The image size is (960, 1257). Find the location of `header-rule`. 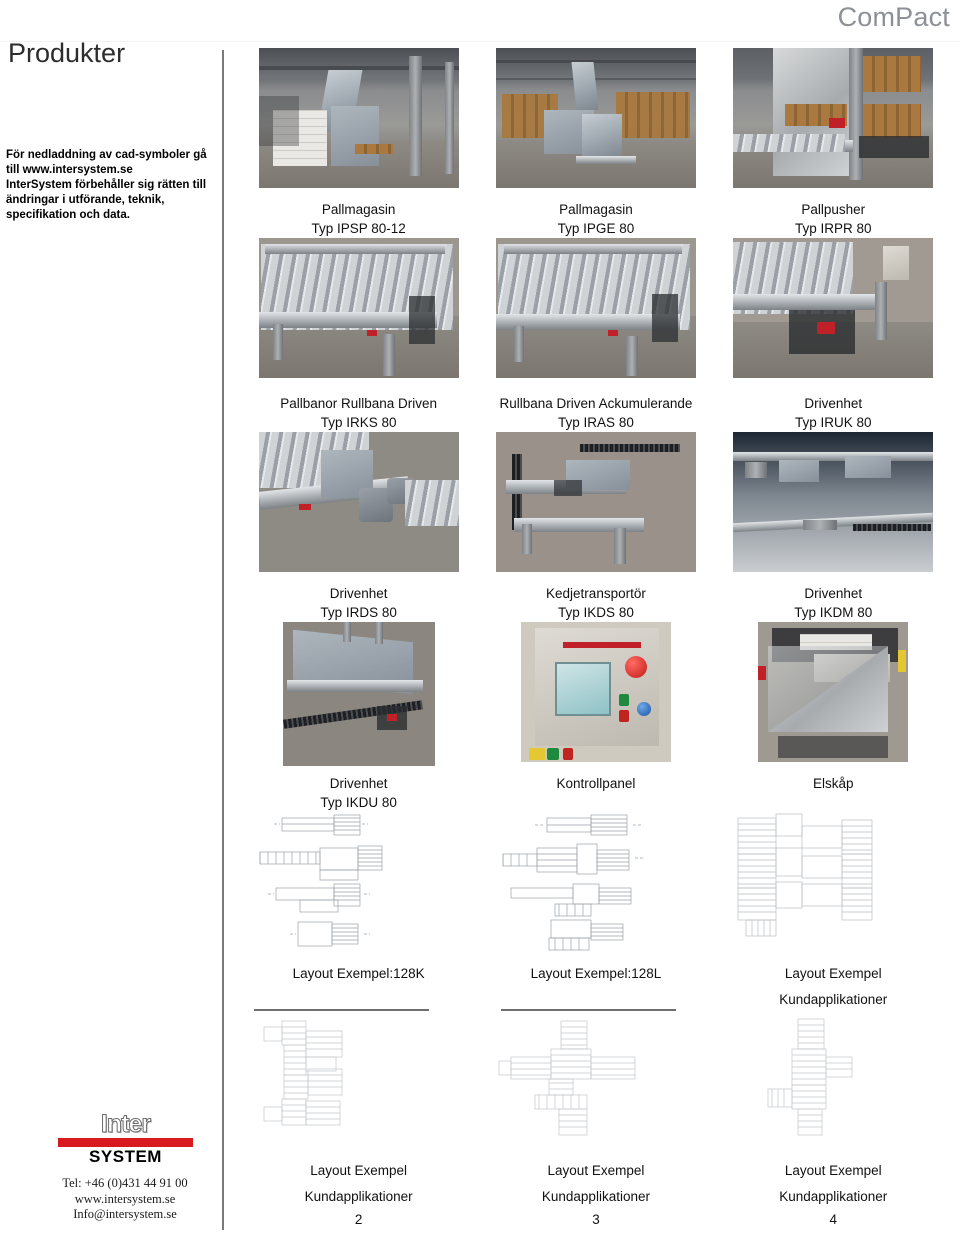

header-rule is located at coordinates (480, 41).